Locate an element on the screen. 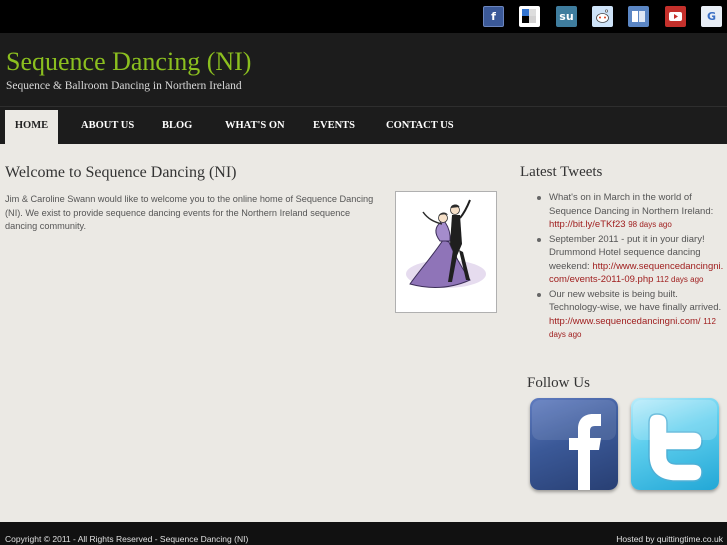 The width and height of the screenshot is (727, 545). site-title: Sequence Dancing (NI) is located at coordinates (128, 62).